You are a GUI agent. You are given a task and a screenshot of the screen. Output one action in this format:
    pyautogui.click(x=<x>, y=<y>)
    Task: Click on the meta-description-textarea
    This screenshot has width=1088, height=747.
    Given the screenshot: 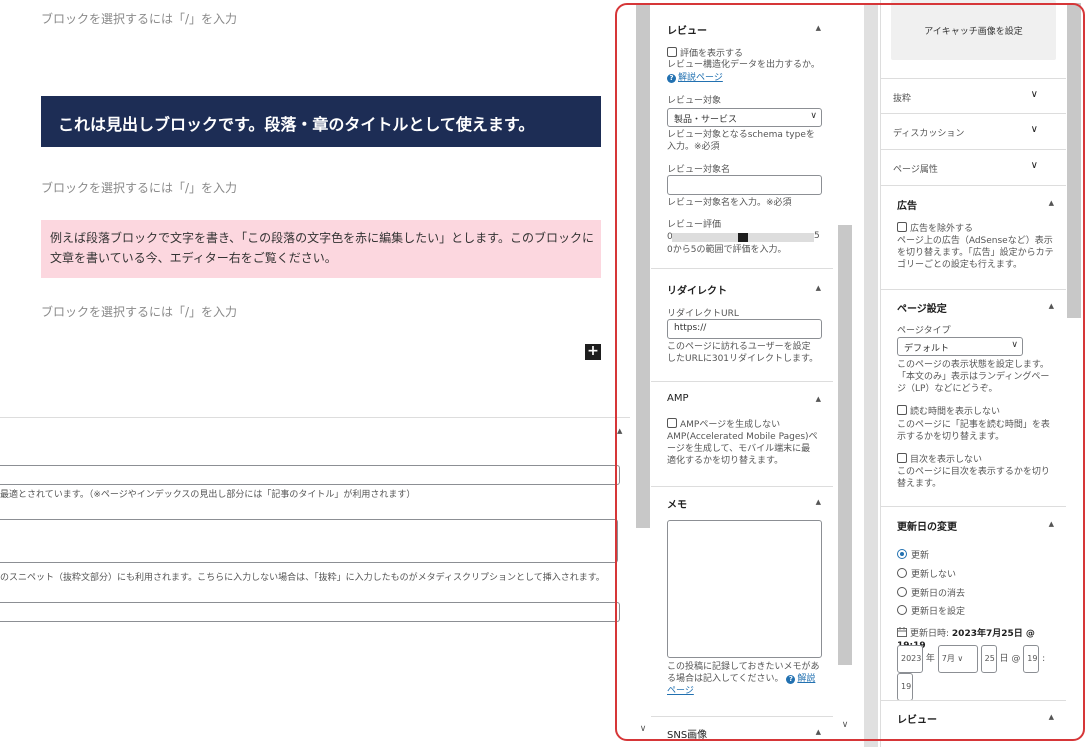 What is the action you would take?
    pyautogui.click(x=309, y=541)
    